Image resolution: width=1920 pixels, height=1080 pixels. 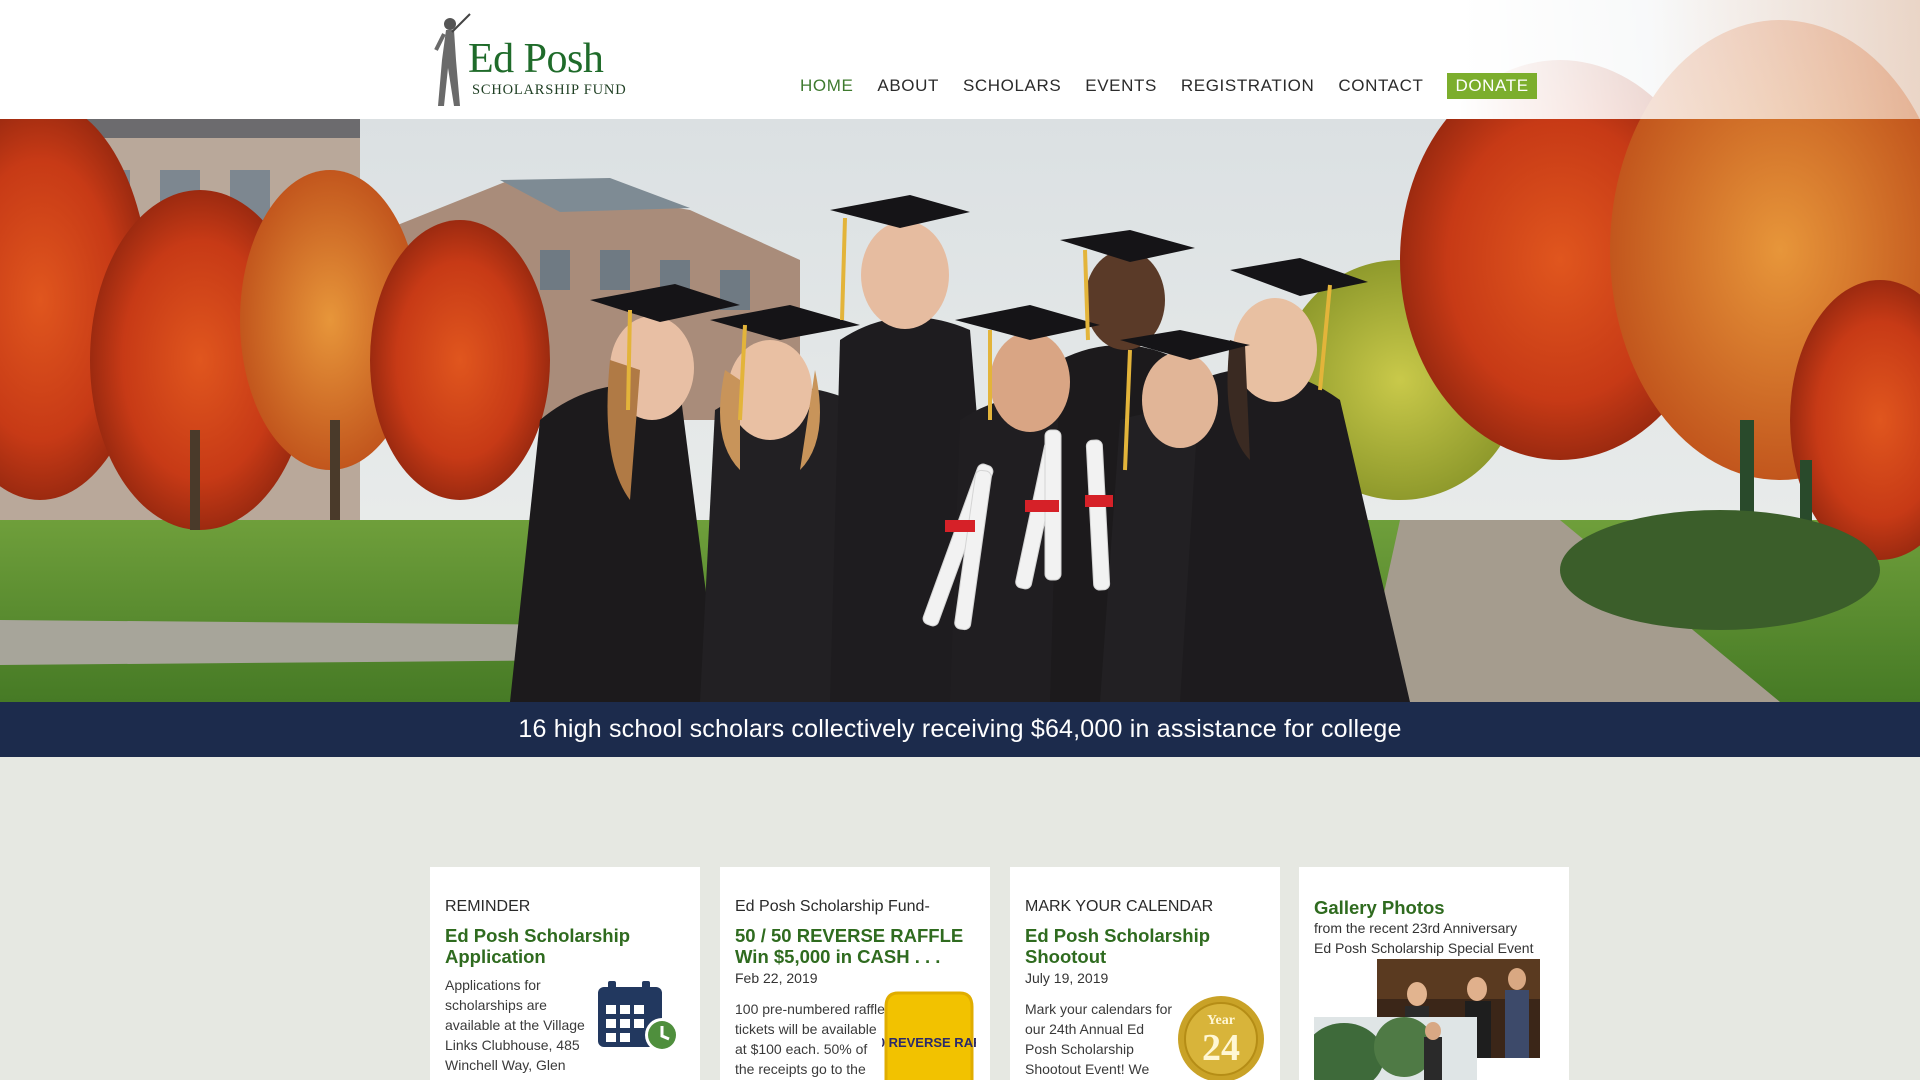 I want to click on card-kicker: Ed Posh Scholarship Fund-, so click(x=832, y=906).